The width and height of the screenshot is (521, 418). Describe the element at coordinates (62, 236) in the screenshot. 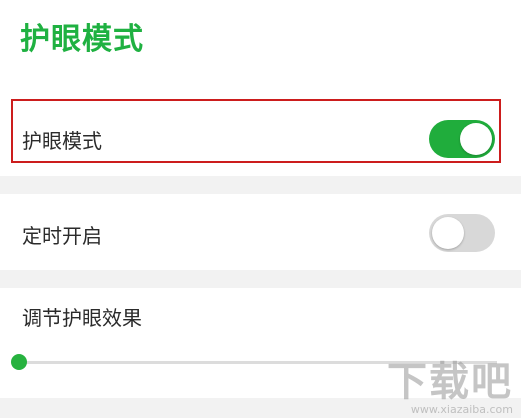

I see `scheduled-on-label: 定时开启` at that location.